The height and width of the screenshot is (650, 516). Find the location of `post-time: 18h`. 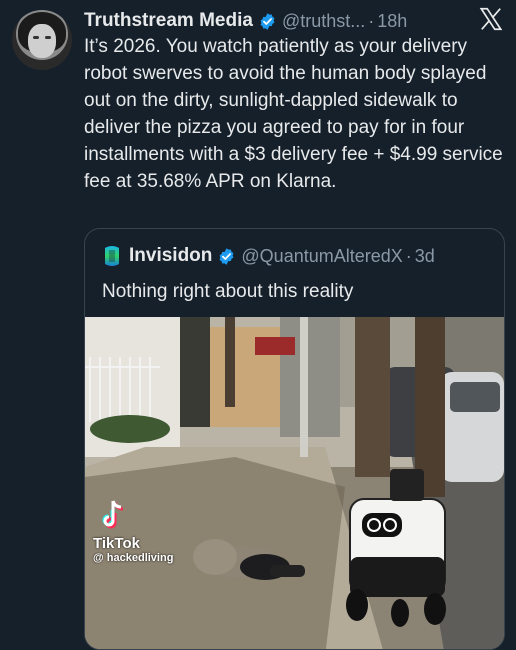

post-time: 18h is located at coordinates (392, 21).